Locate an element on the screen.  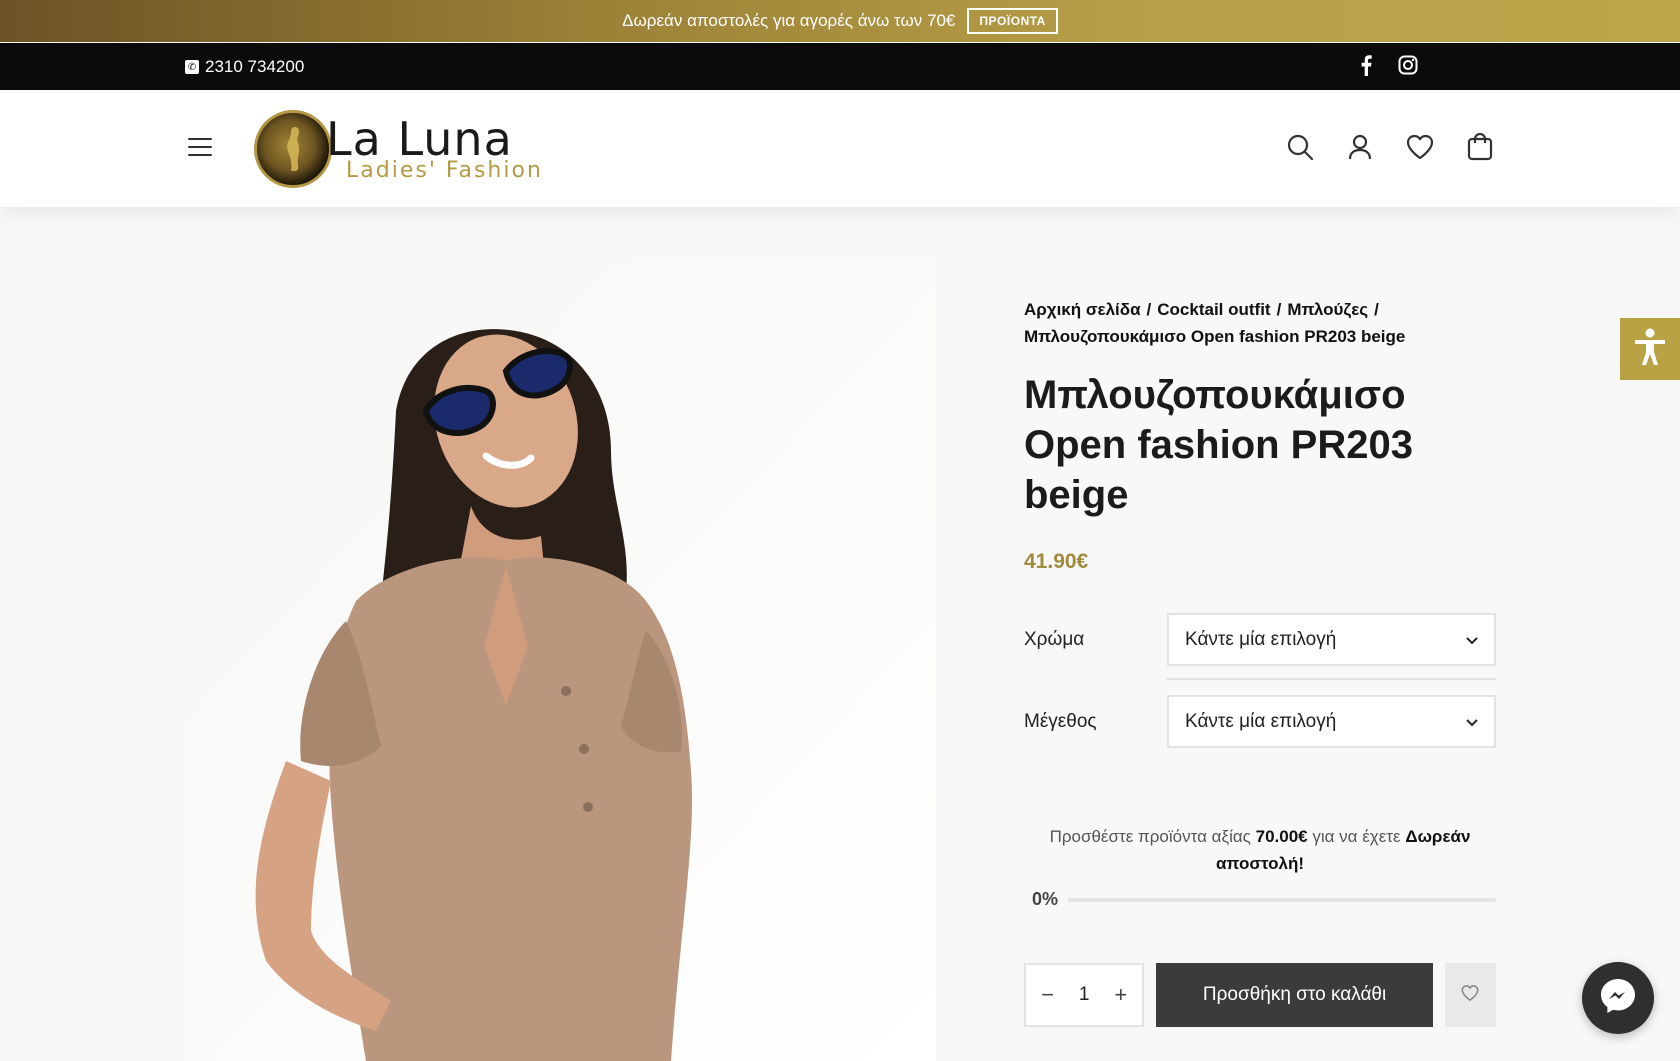
color-attribute: Χρώμα Κάντε μία επιλογή is located at coordinates (1260, 639).